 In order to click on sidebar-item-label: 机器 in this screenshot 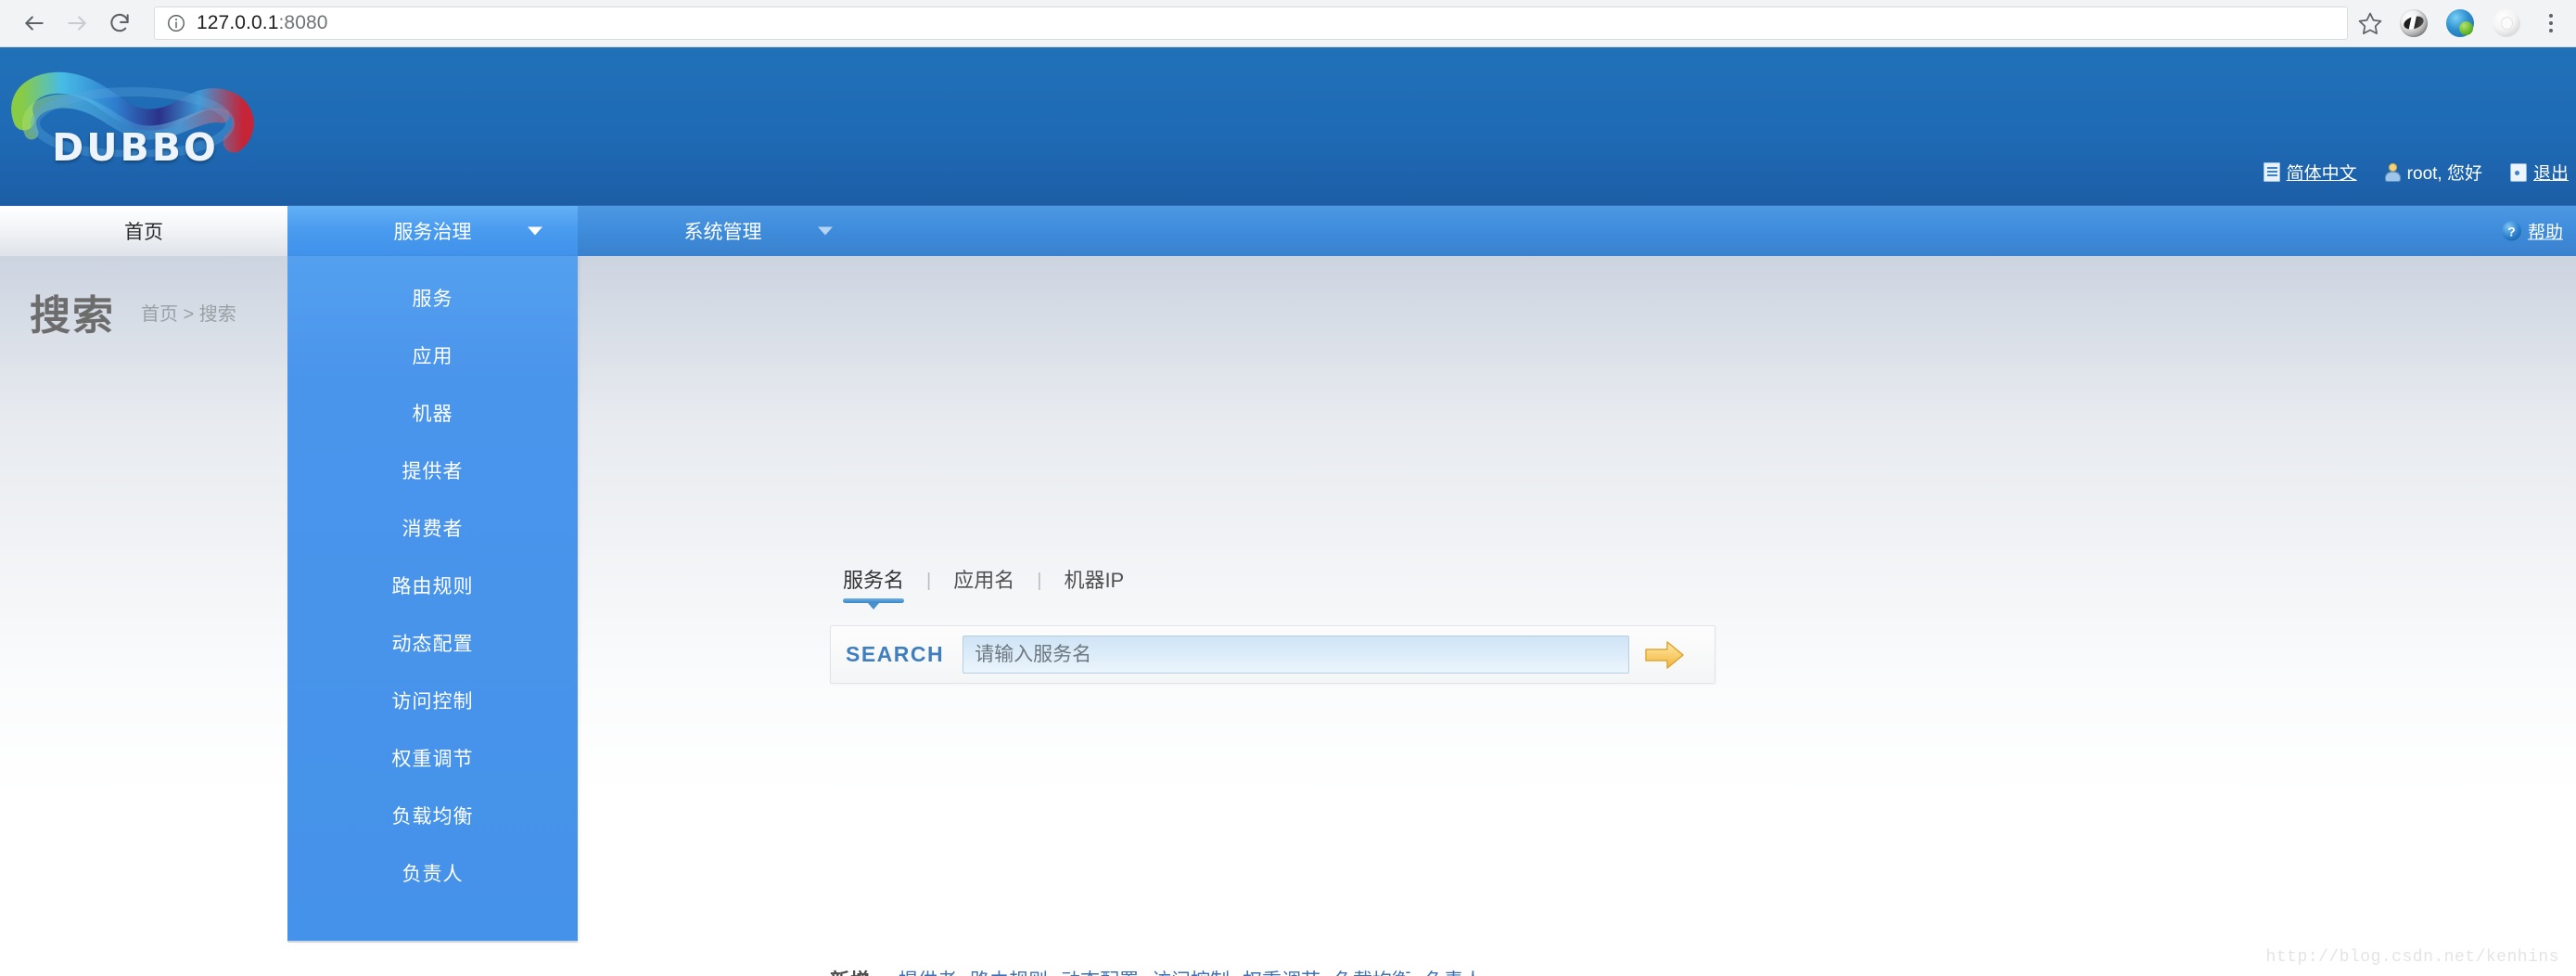, I will do `click(432, 414)`.